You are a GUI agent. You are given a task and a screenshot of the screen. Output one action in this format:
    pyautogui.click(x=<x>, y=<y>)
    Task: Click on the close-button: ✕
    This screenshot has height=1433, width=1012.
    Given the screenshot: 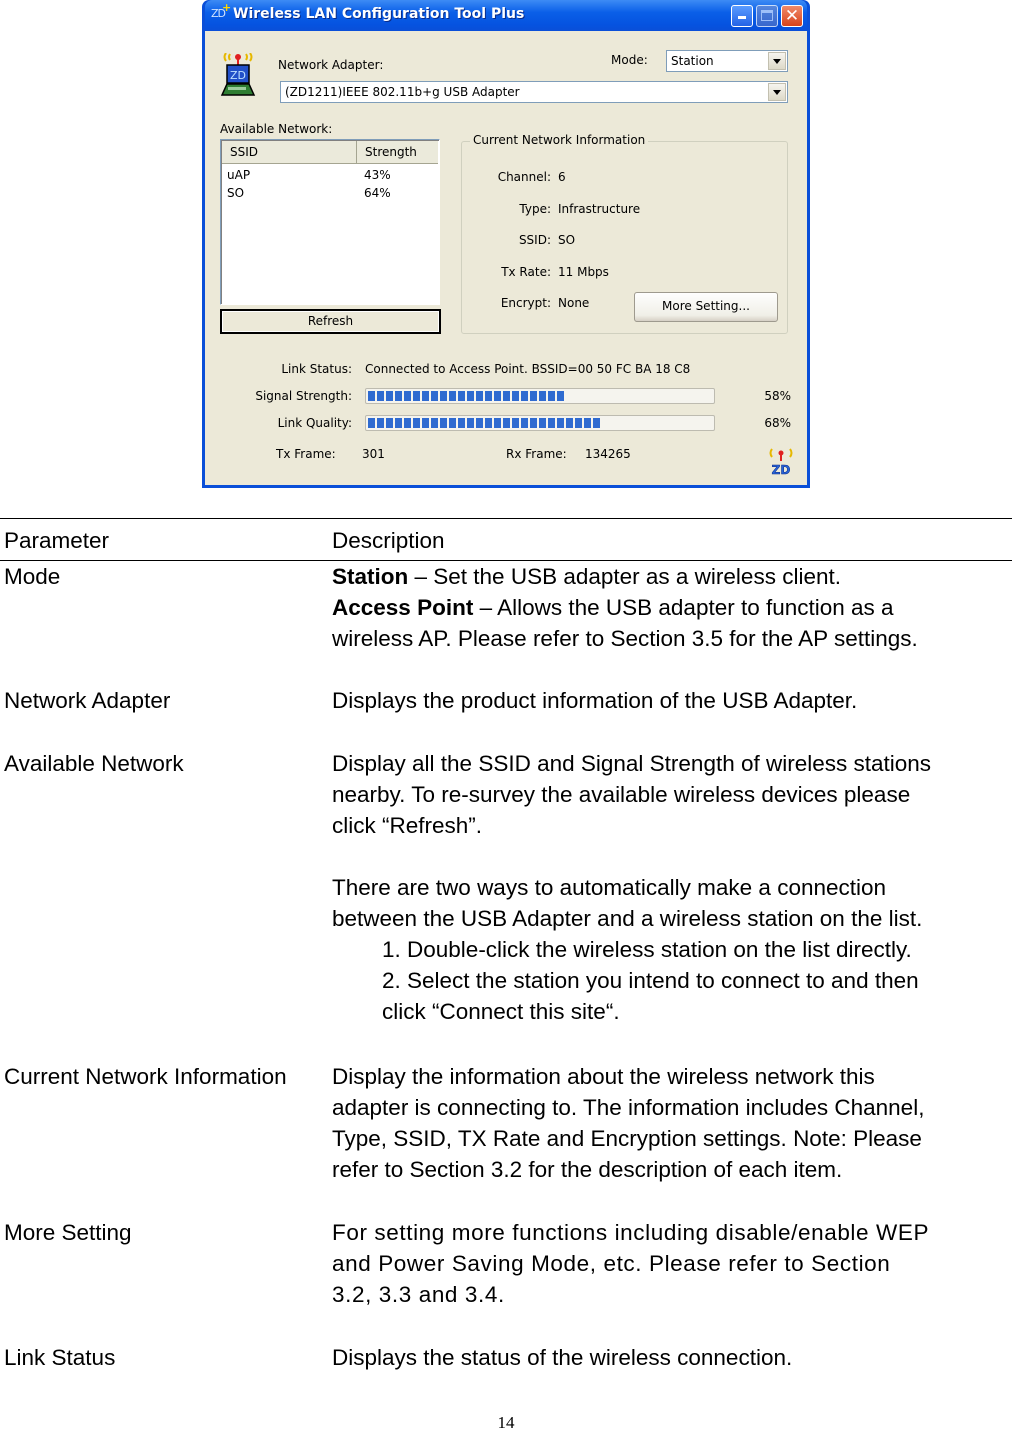 What is the action you would take?
    pyautogui.click(x=792, y=16)
    